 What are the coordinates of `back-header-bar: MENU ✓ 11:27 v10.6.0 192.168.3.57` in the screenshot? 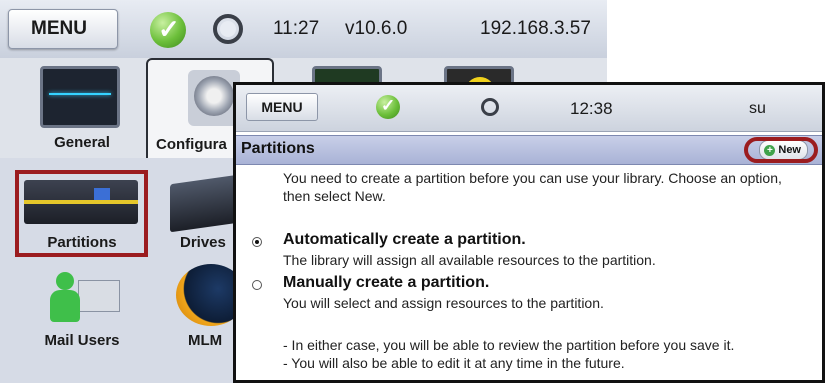 It's located at (303, 29).